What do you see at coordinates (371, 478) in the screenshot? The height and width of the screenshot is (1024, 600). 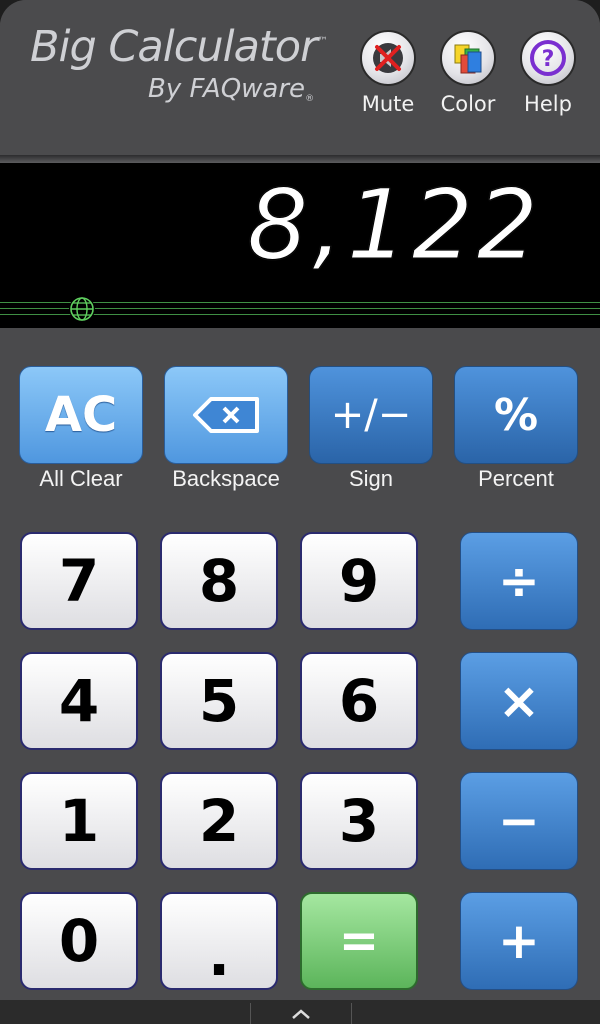 I see `sign-label: Sign` at bounding box center [371, 478].